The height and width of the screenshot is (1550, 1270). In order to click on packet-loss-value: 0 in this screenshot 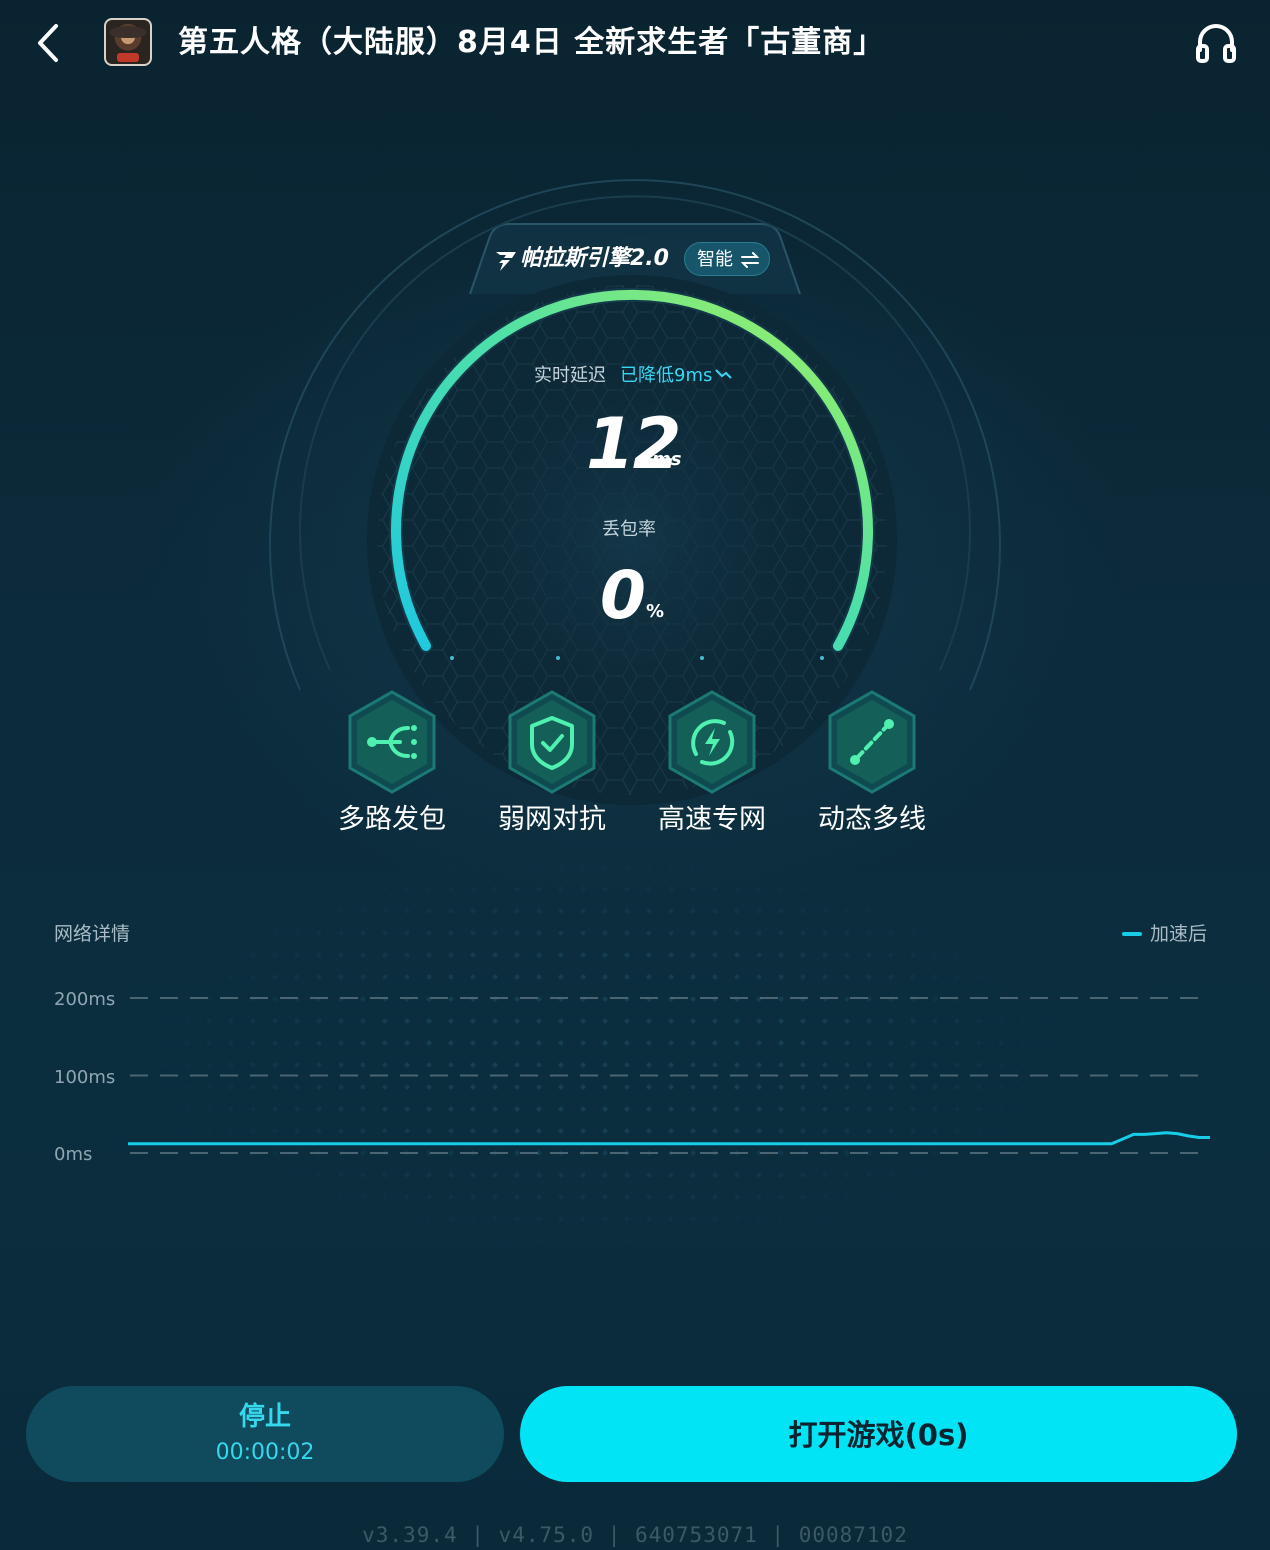, I will do `click(623, 595)`.